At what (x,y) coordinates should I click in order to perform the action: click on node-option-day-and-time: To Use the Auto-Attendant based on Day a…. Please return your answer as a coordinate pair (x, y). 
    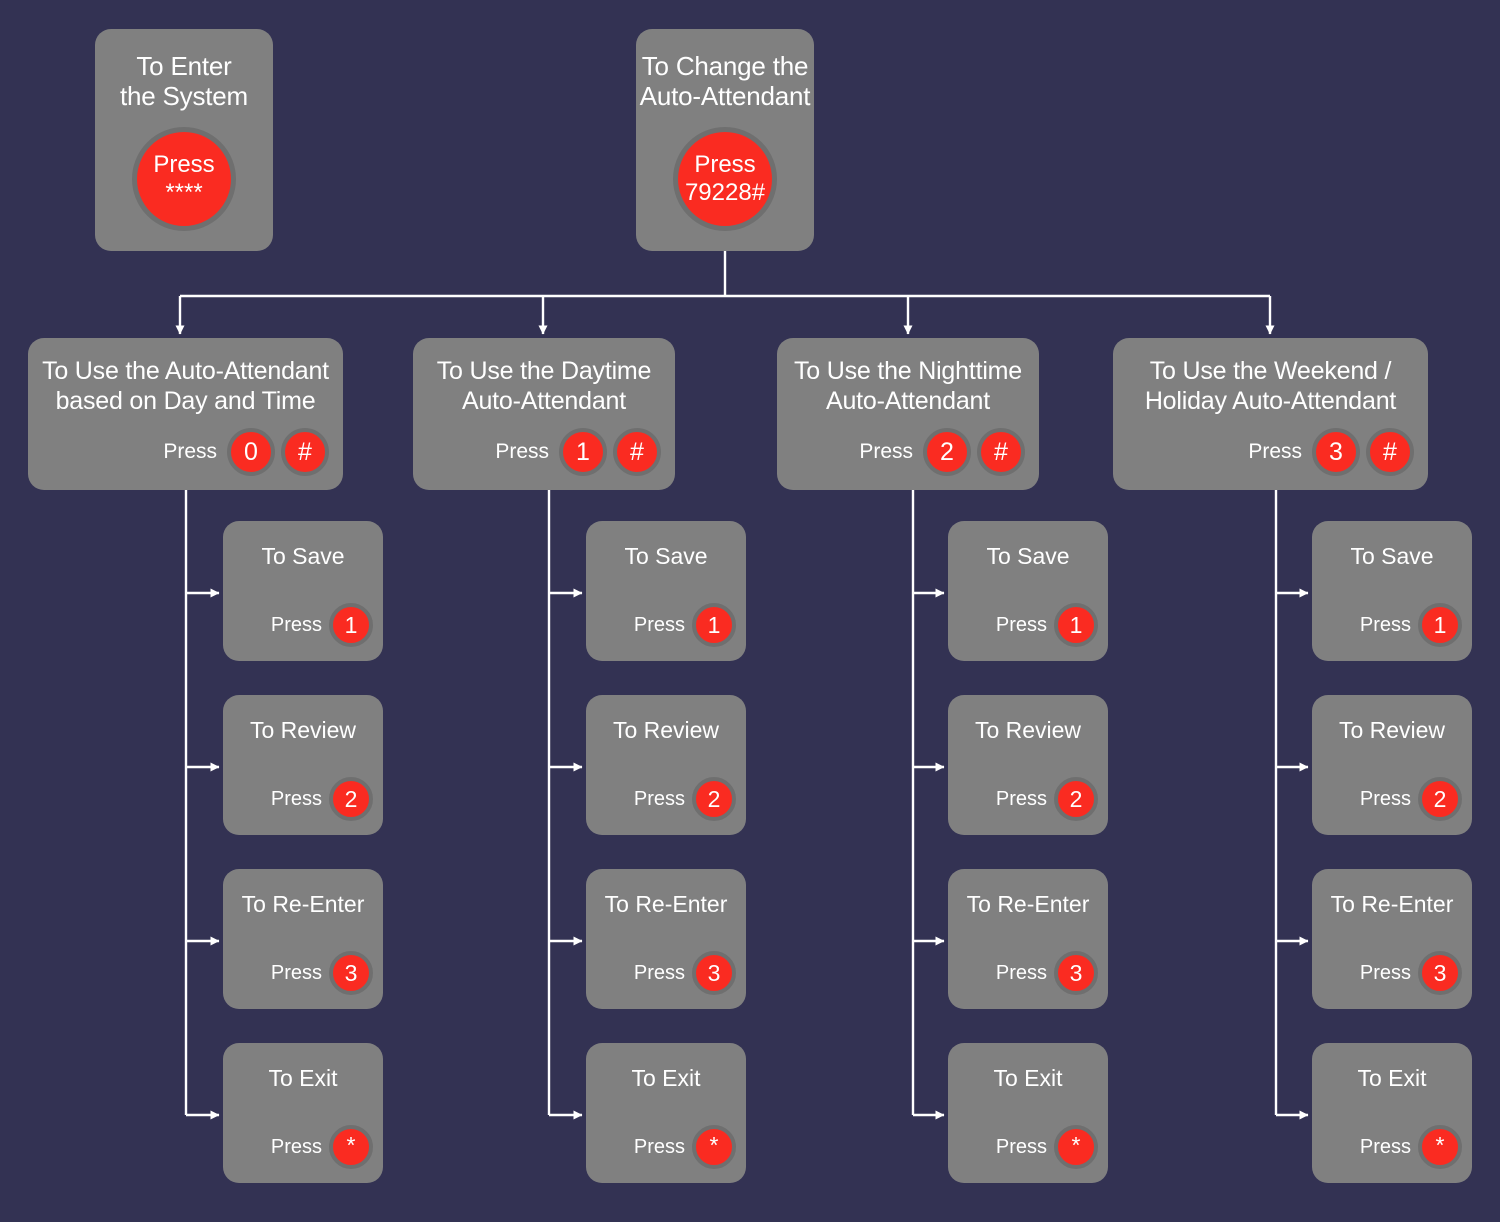
    Looking at the image, I should click on (185, 414).